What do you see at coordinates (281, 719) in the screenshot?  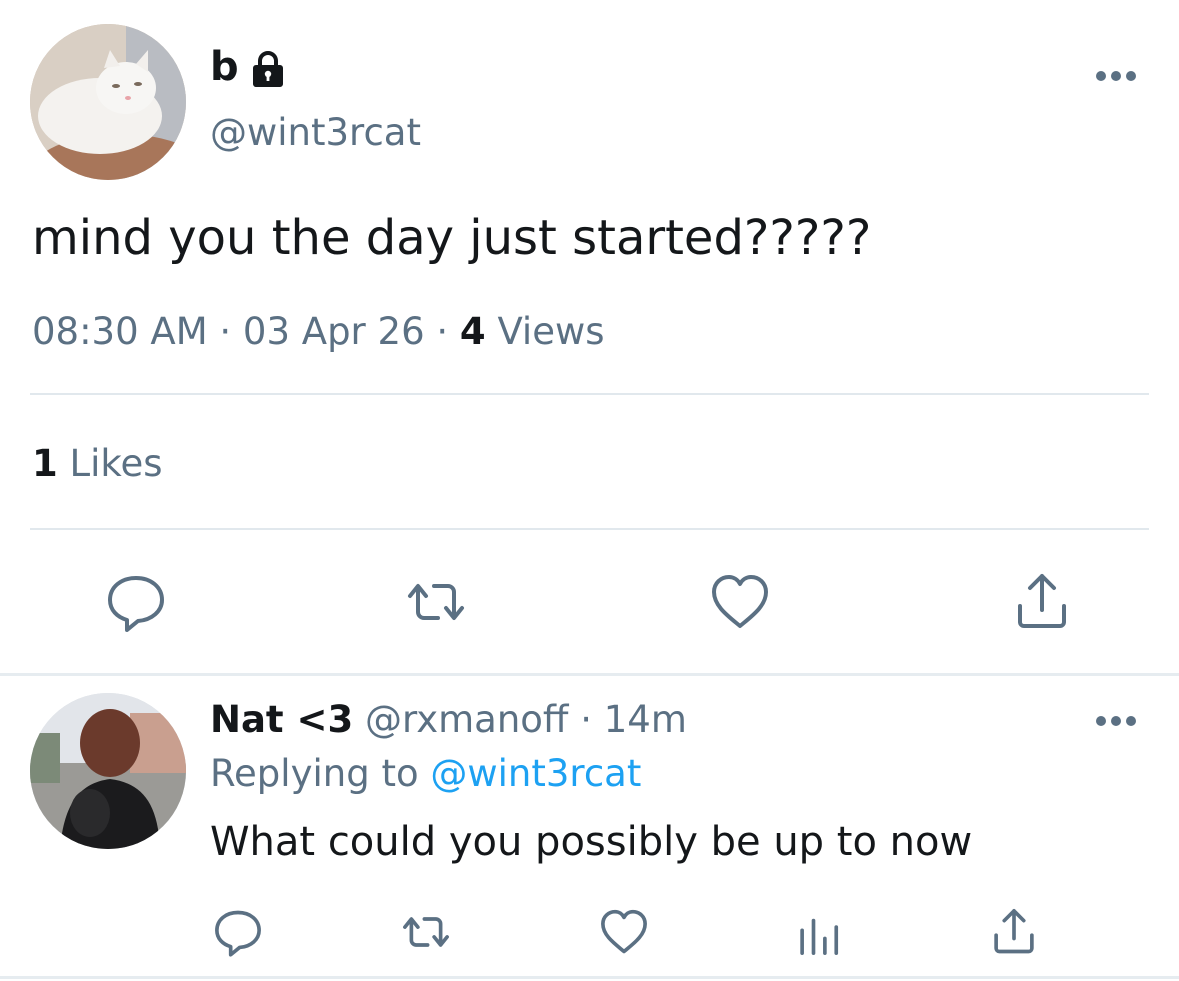 I see `display-name: Nat <3` at bounding box center [281, 719].